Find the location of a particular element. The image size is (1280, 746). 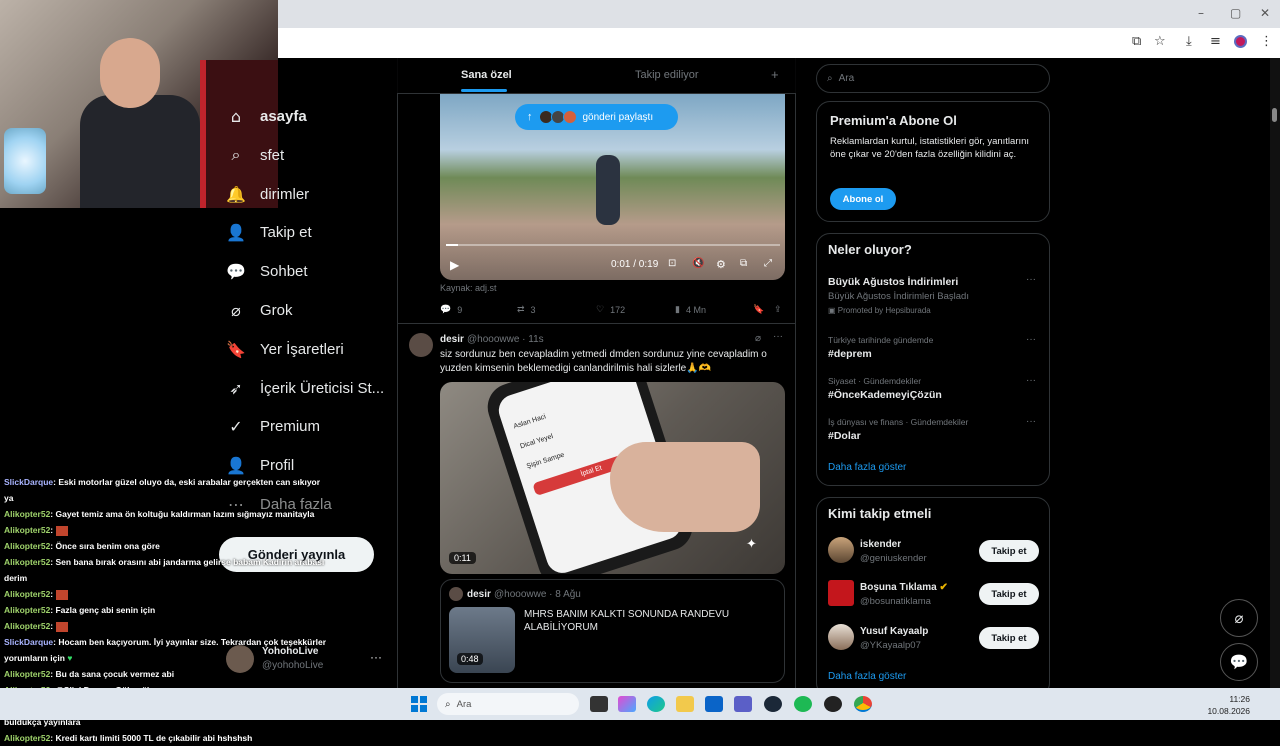

chat-username: SlickDarque is located at coordinates (29, 642).